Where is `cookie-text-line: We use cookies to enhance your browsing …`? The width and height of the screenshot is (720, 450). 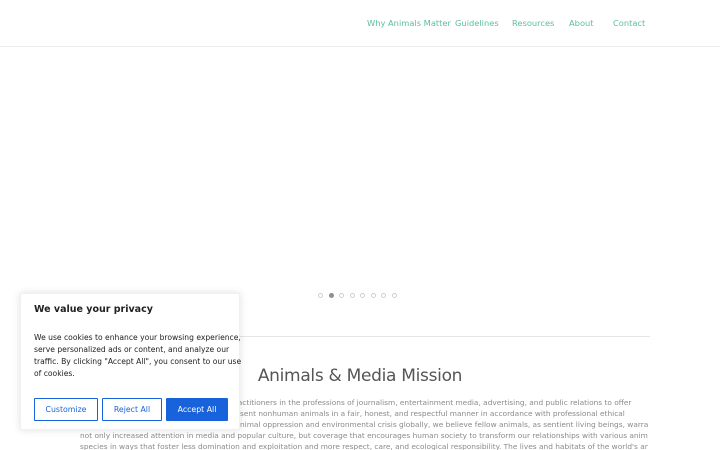
cookie-text-line: We use cookies to enhance your browsing … is located at coordinates (137, 337).